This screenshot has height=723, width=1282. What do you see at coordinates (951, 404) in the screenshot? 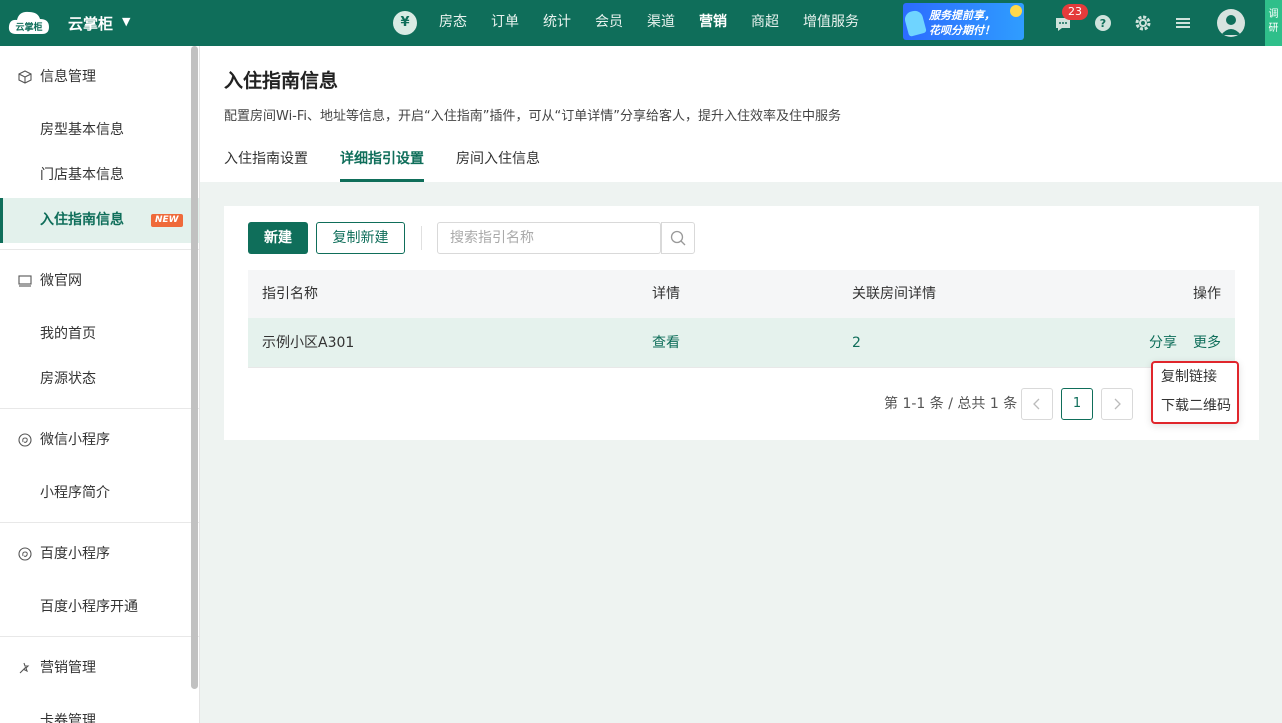
I see `pagination-info: 第 1-1 条 / 总共 1 条` at bounding box center [951, 404].